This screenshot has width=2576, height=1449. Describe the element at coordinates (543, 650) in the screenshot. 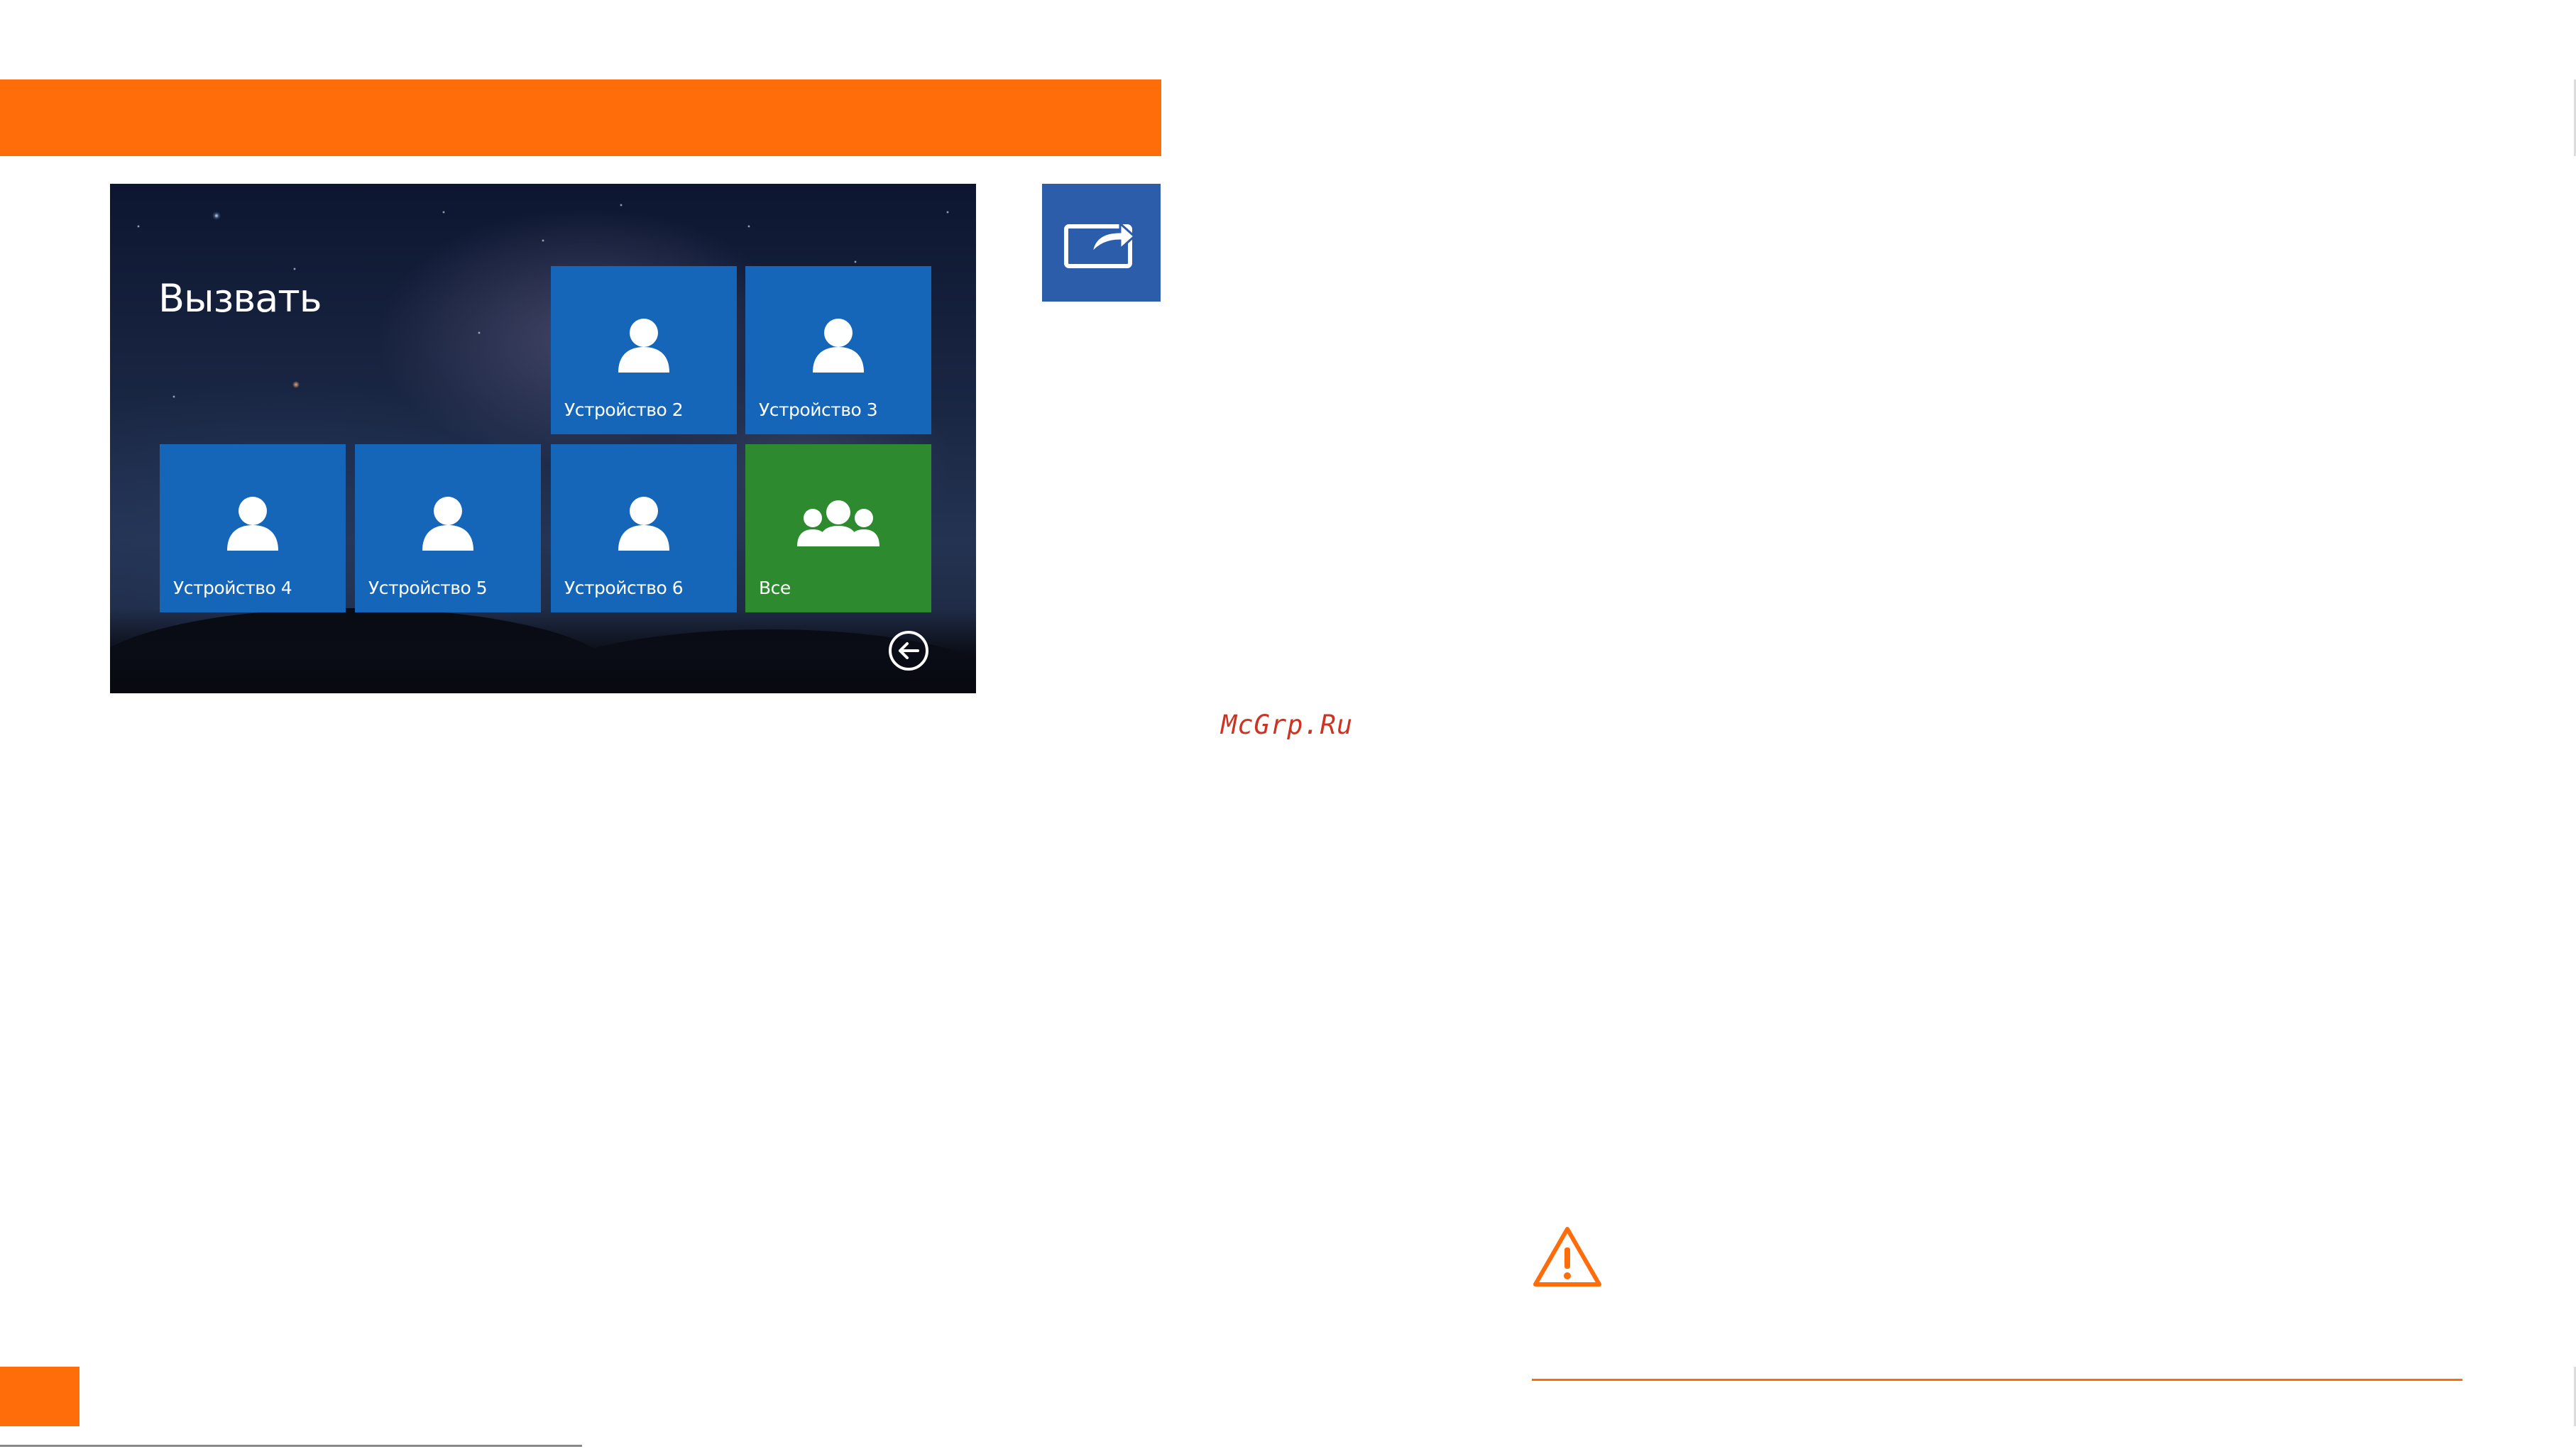

I see `ground-silhouette` at that location.